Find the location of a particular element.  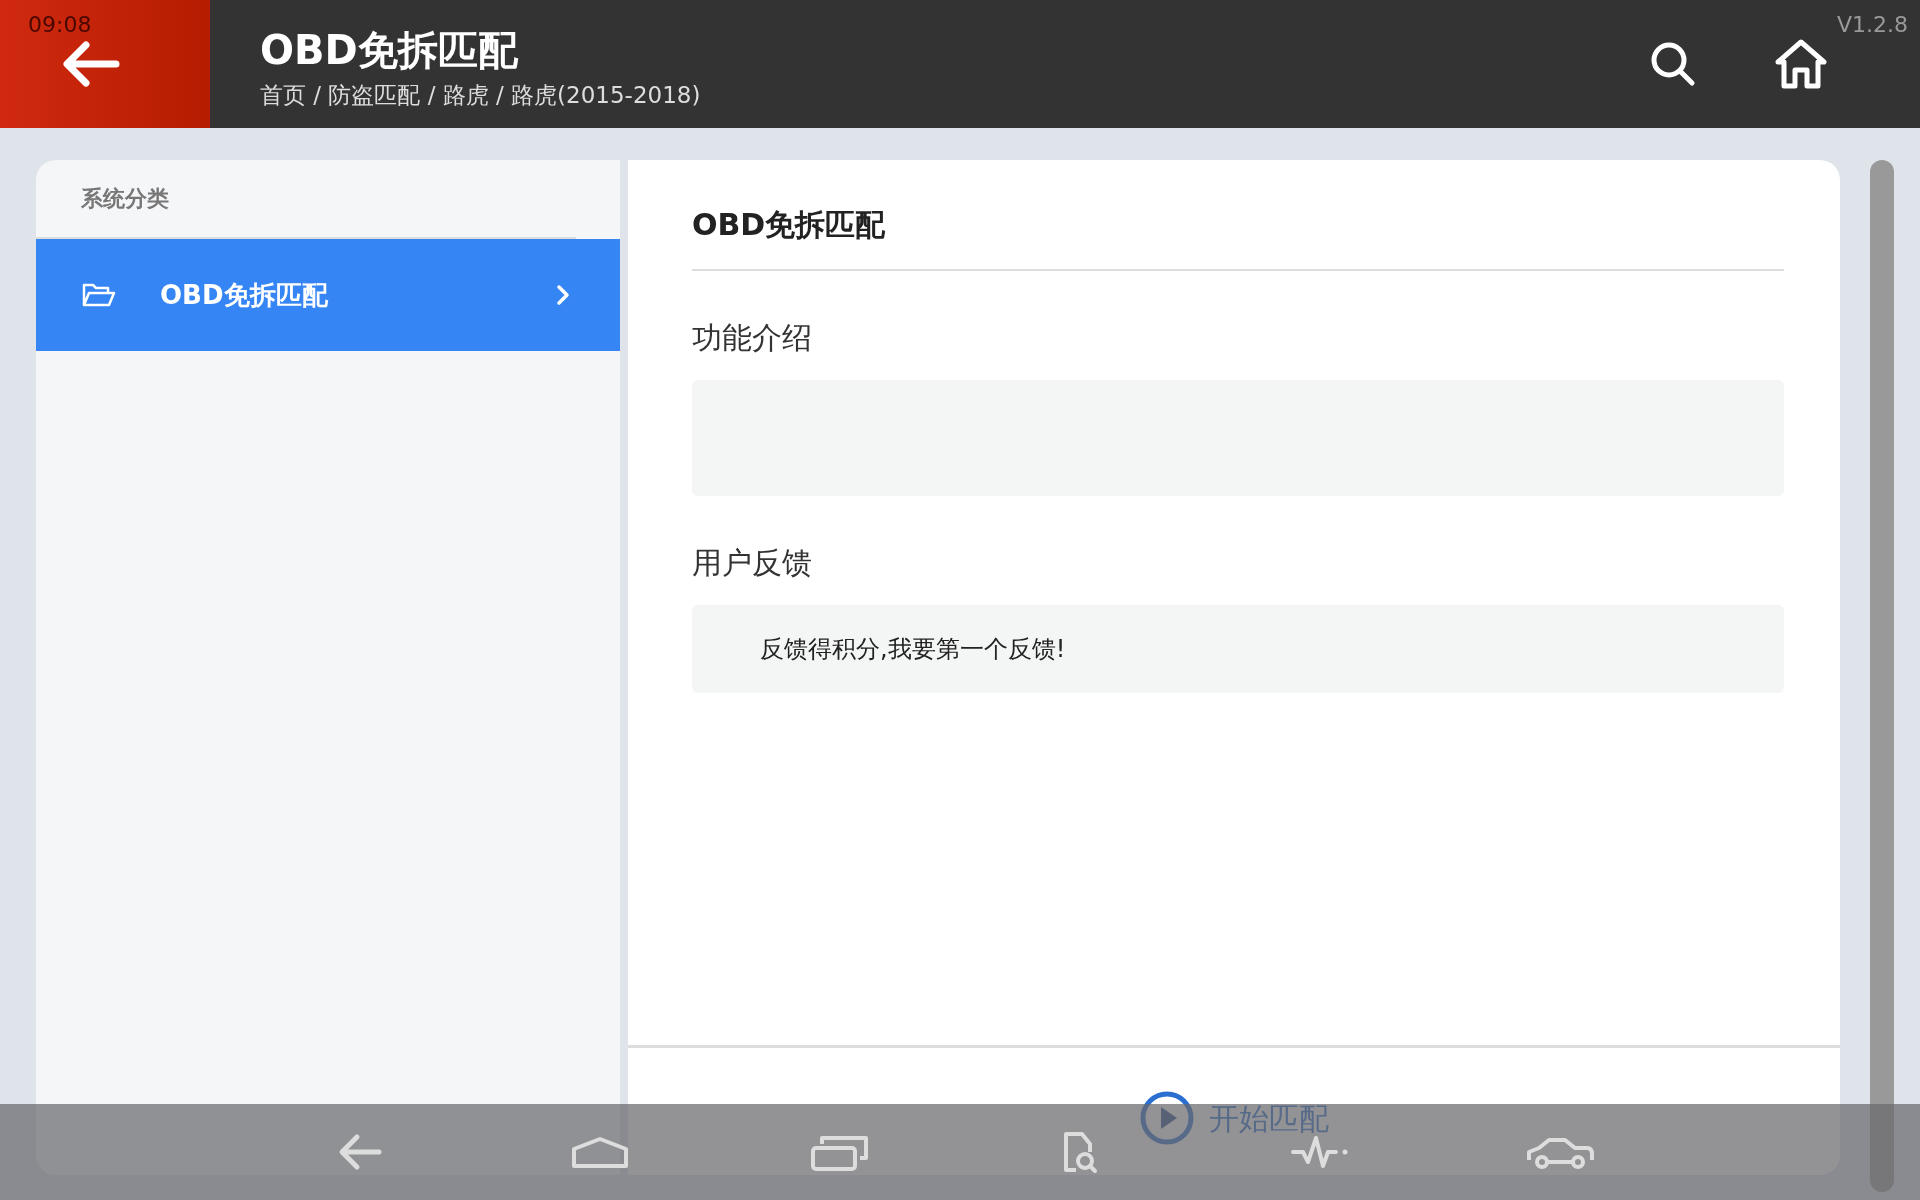

page-title: OBD免拆匹配 is located at coordinates (389, 50).